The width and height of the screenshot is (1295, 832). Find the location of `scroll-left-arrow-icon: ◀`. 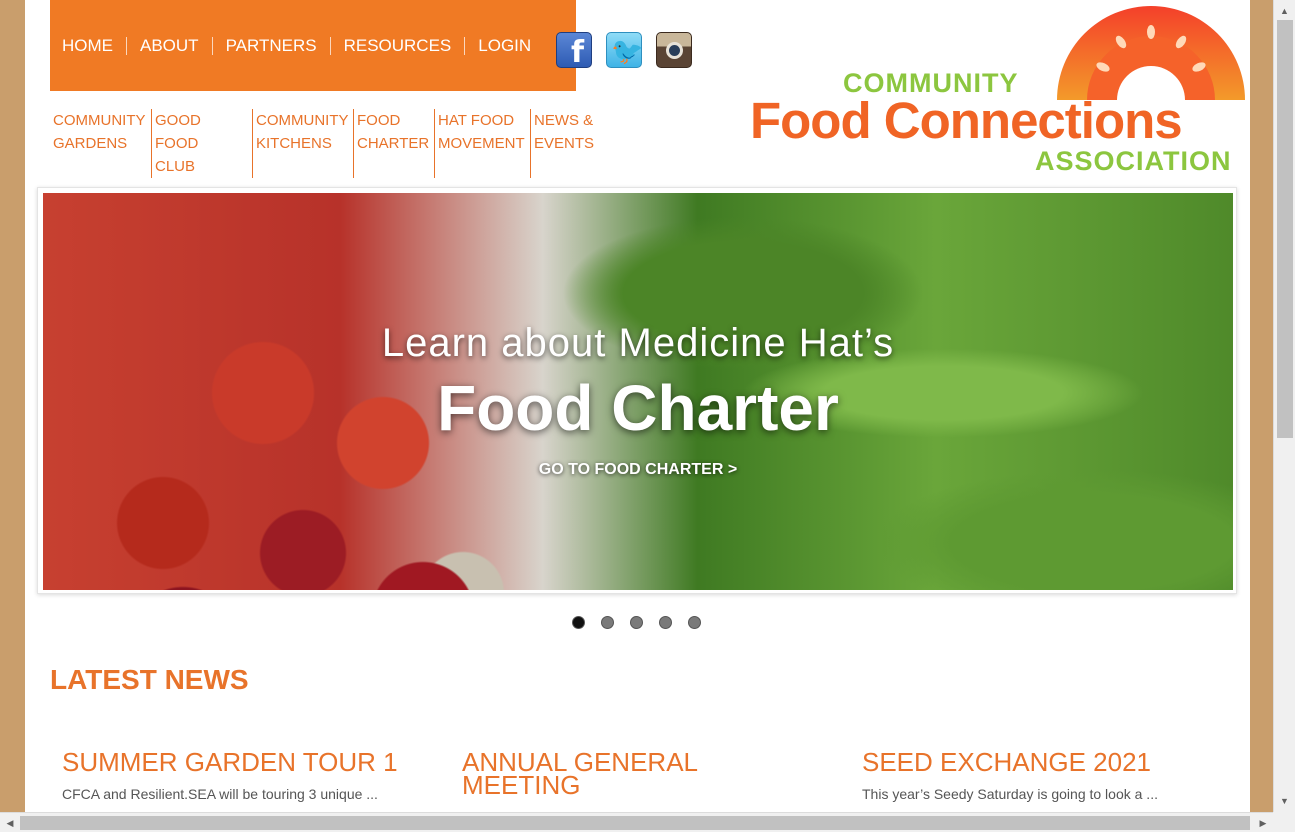

scroll-left-arrow-icon: ◀ is located at coordinates (10, 822).